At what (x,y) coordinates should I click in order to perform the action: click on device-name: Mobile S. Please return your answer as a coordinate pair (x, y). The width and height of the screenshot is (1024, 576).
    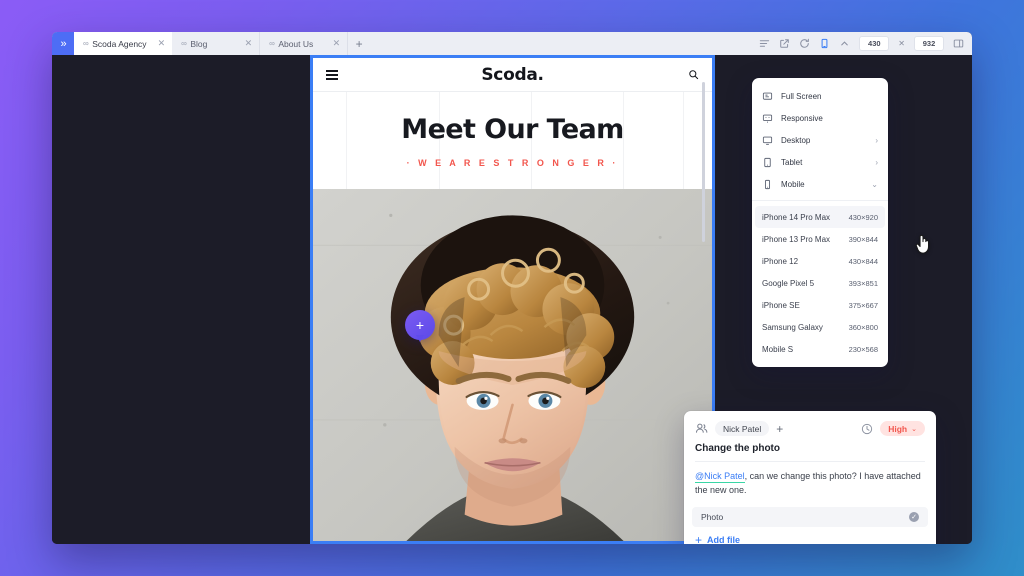
    Looking at the image, I should click on (778, 349).